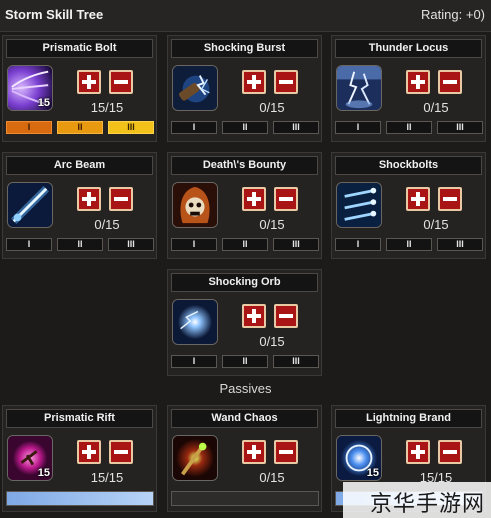  What do you see at coordinates (30, 205) in the screenshot?
I see `arc-beam-icon` at bounding box center [30, 205].